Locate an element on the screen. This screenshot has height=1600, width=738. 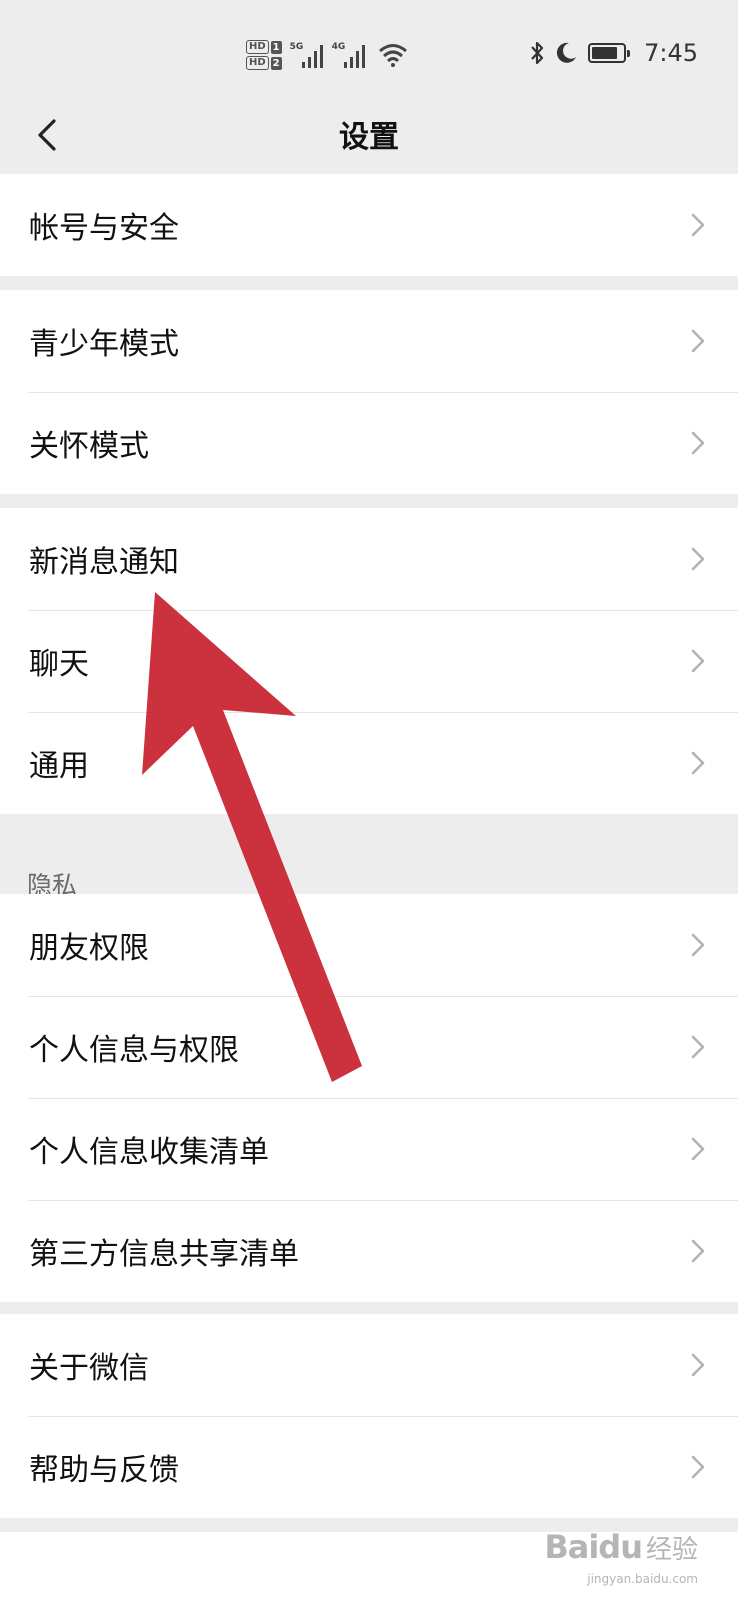
hd-1: HD 1 is located at coordinates (264, 47).